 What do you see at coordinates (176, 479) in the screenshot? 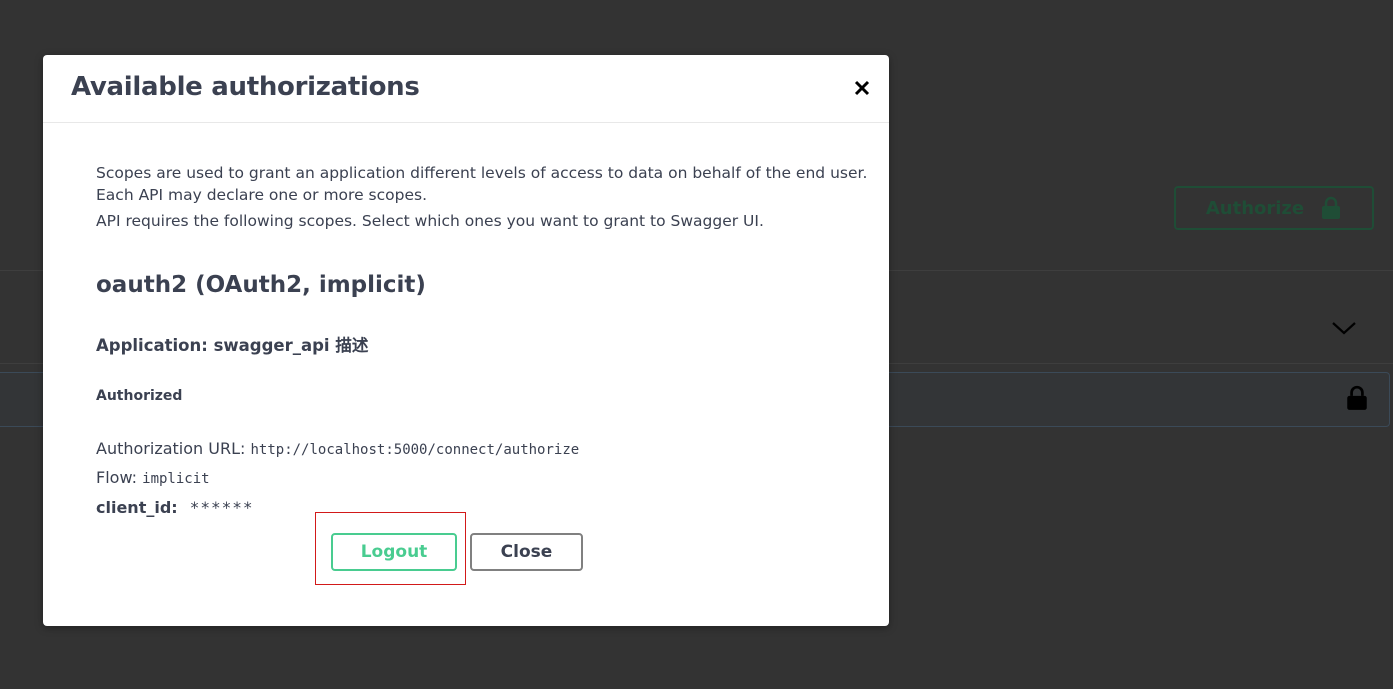
I see `flow-value: implicit` at bounding box center [176, 479].